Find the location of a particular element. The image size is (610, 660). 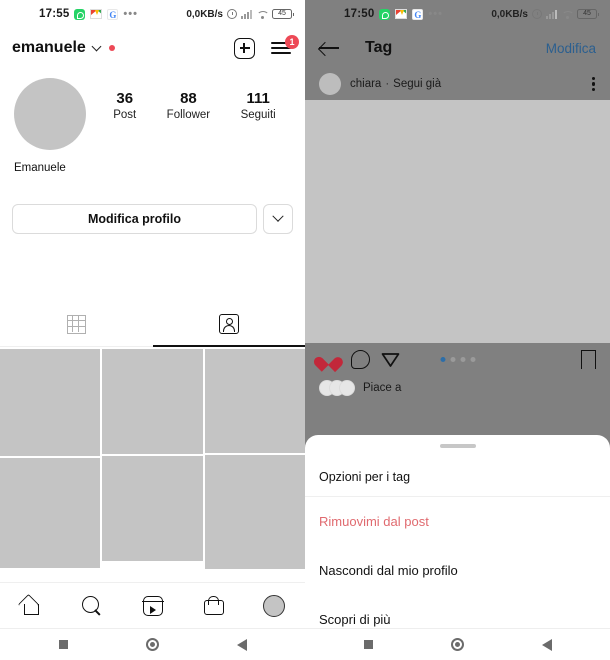

sheet-item-remove-me: Rimuovimi dal post is located at coordinates (457, 521).